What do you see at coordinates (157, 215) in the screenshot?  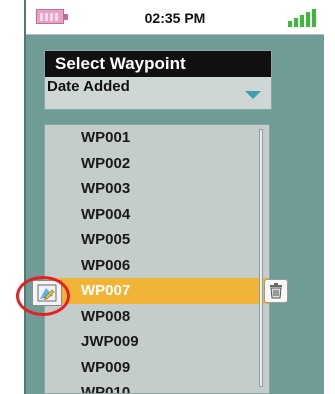 I see `list-item: WP004` at bounding box center [157, 215].